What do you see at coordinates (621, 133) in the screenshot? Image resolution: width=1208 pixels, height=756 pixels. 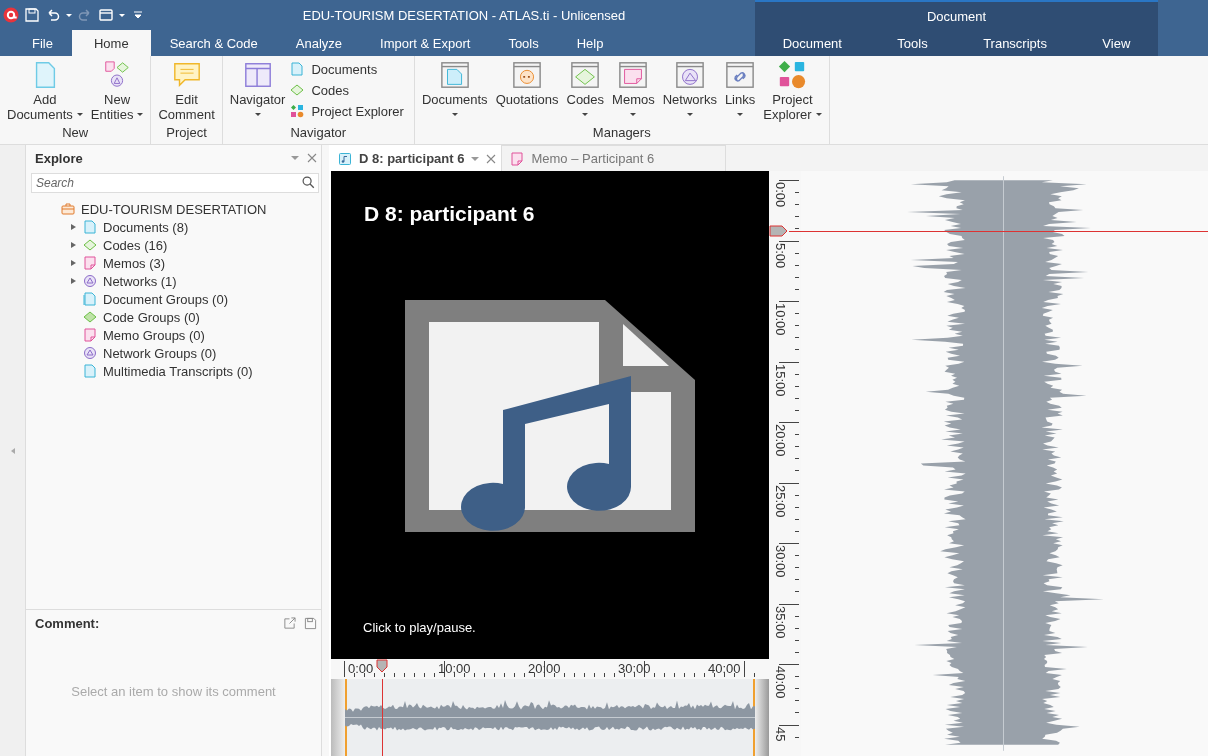 I see `ribbon-group-label: Managers` at bounding box center [621, 133].